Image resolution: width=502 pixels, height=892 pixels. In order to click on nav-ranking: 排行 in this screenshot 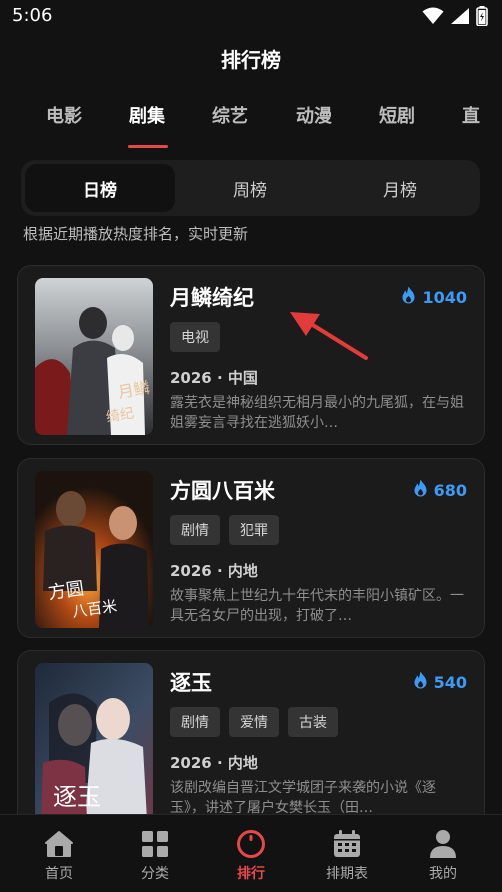, I will do `click(251, 853)`.